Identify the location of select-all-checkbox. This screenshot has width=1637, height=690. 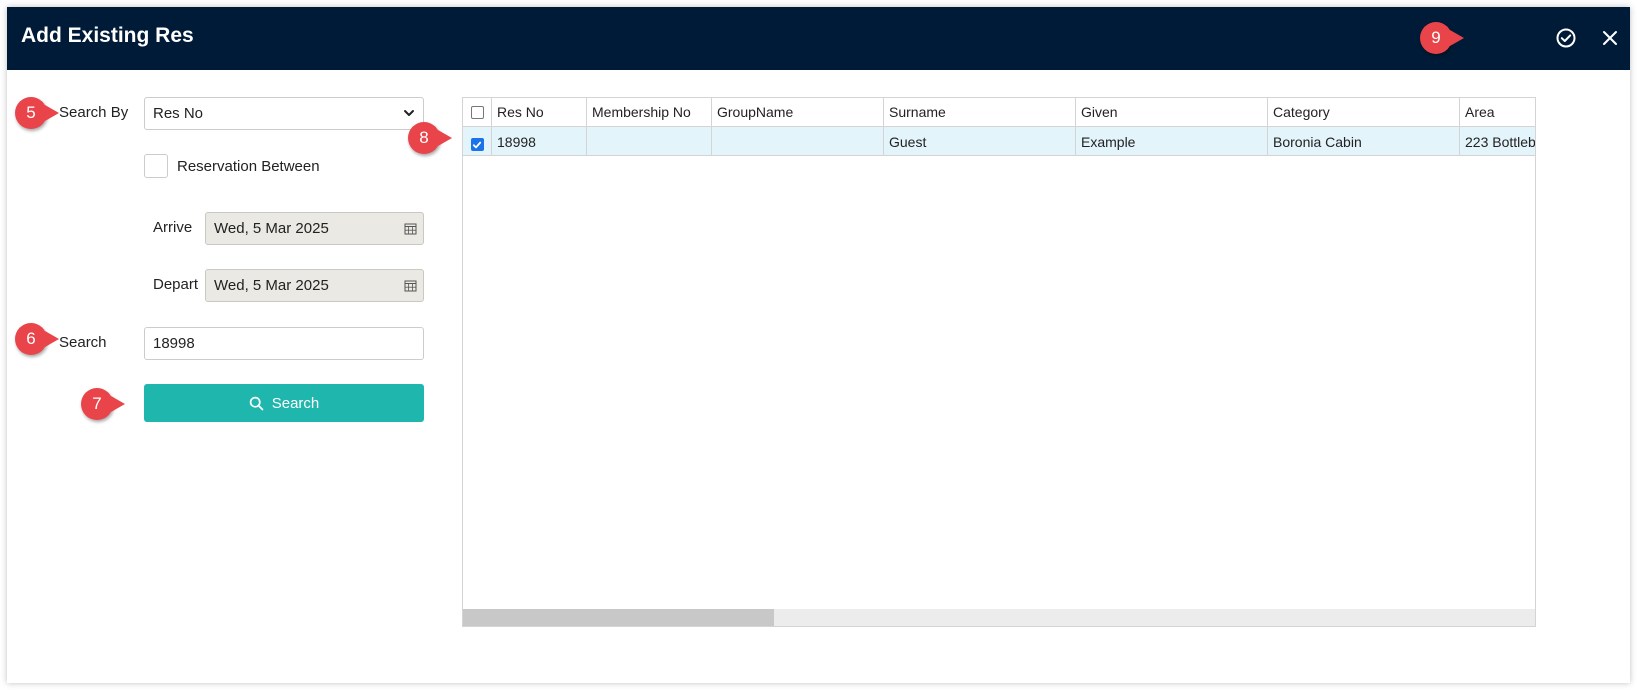
(477, 112).